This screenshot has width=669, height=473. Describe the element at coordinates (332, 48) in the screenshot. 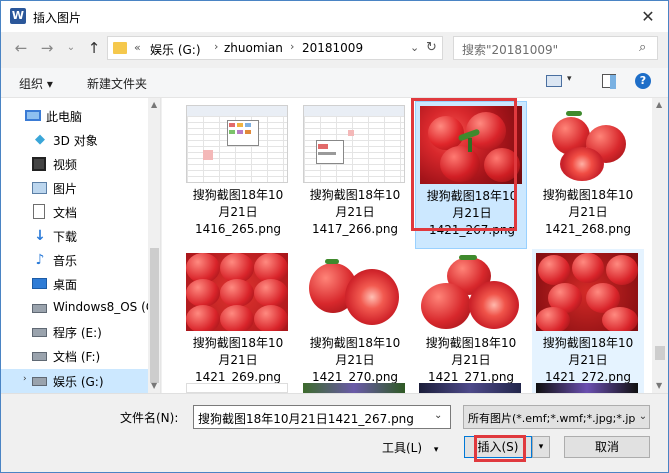

I see `breadcrumb-current: 20181009` at that location.